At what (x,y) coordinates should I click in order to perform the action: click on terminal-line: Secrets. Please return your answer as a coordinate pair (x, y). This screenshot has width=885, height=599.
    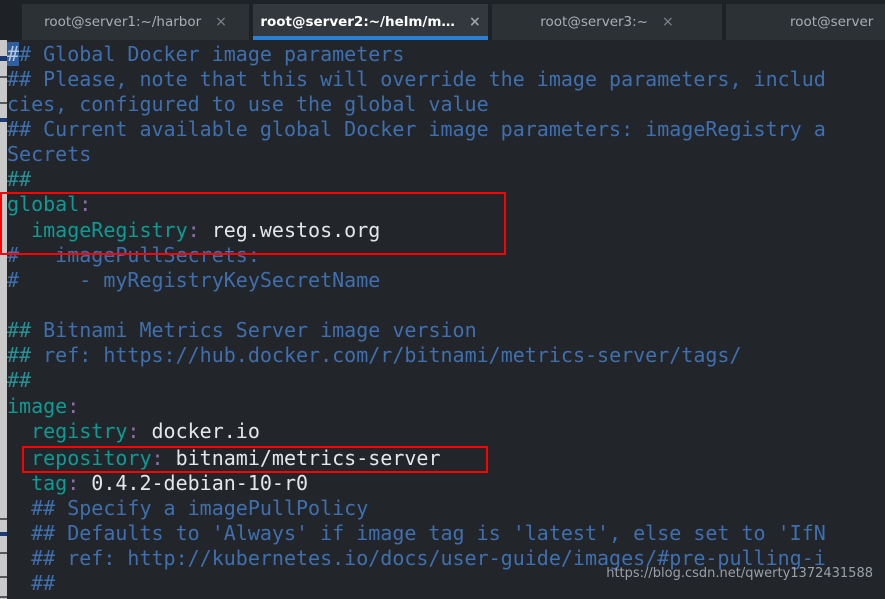
    Looking at the image, I should click on (49, 154).